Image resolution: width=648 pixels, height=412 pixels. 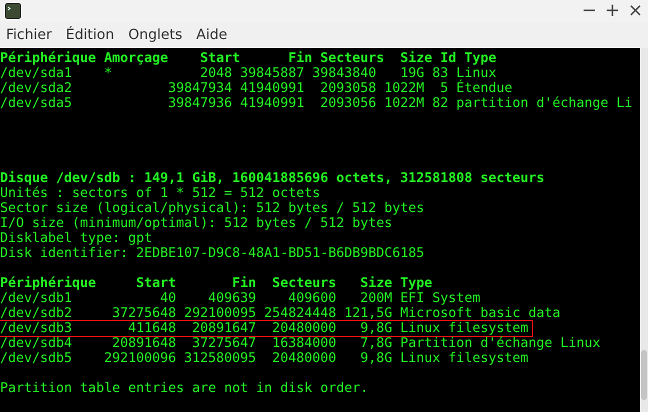 I want to click on terminal-line: Unités : sectors of 1 * 512 = 512 octets, so click(x=160, y=193).